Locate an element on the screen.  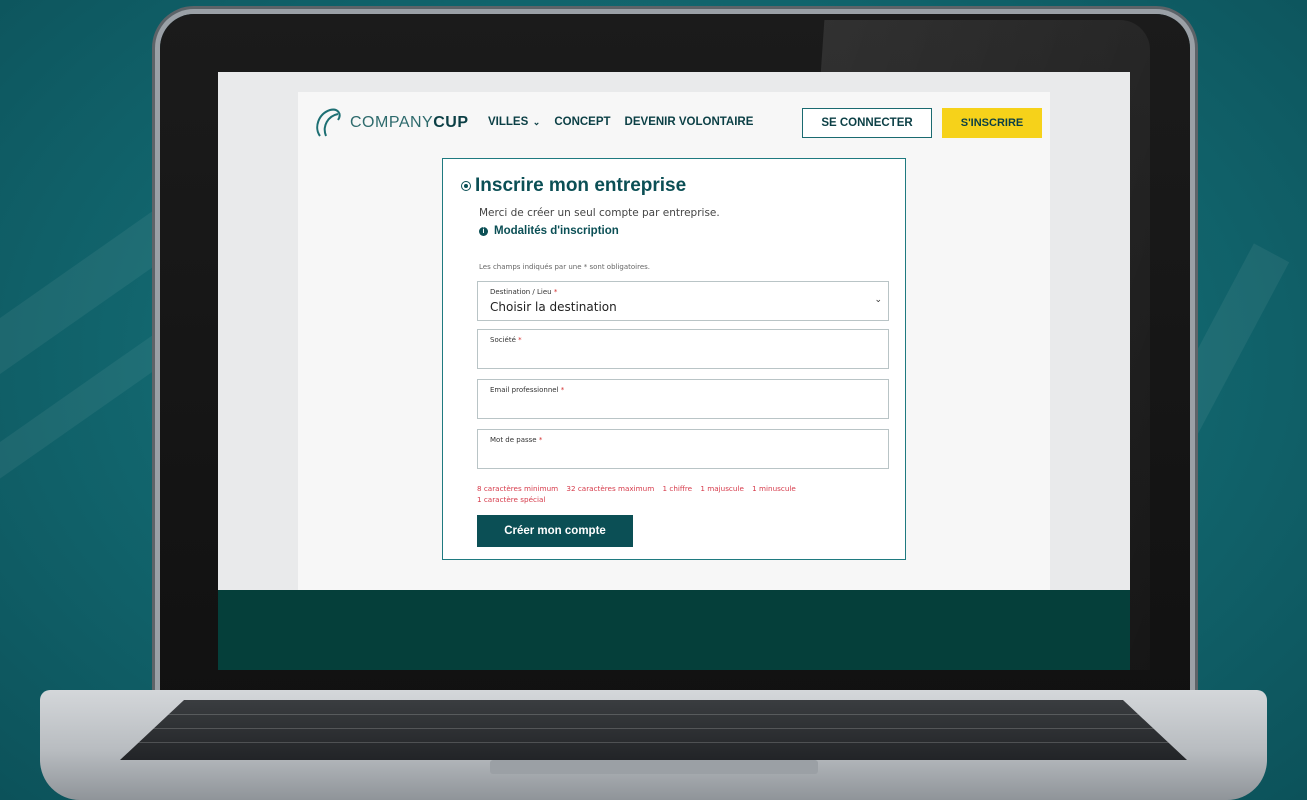
signup-button: S'INSCRIRE is located at coordinates (992, 123).